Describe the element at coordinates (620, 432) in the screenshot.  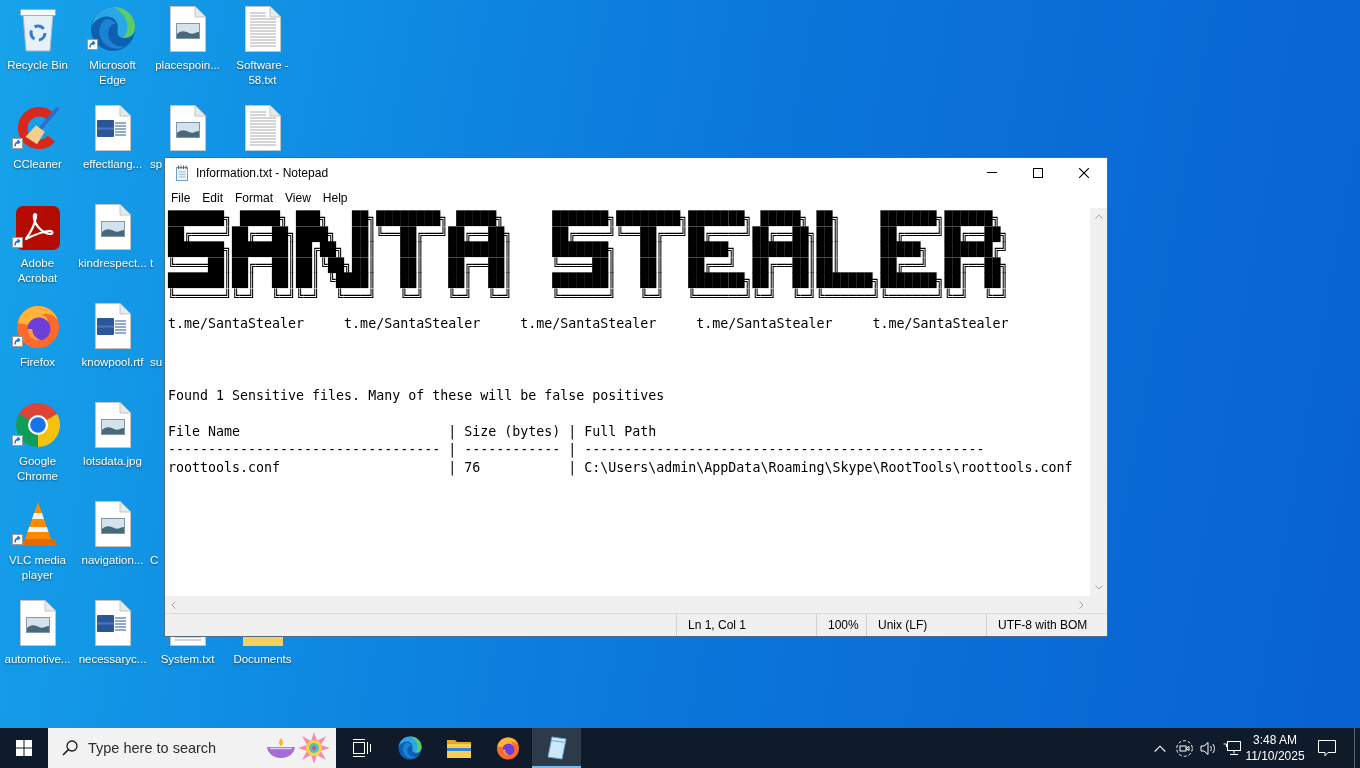
I see `column-header: Full Path` at that location.